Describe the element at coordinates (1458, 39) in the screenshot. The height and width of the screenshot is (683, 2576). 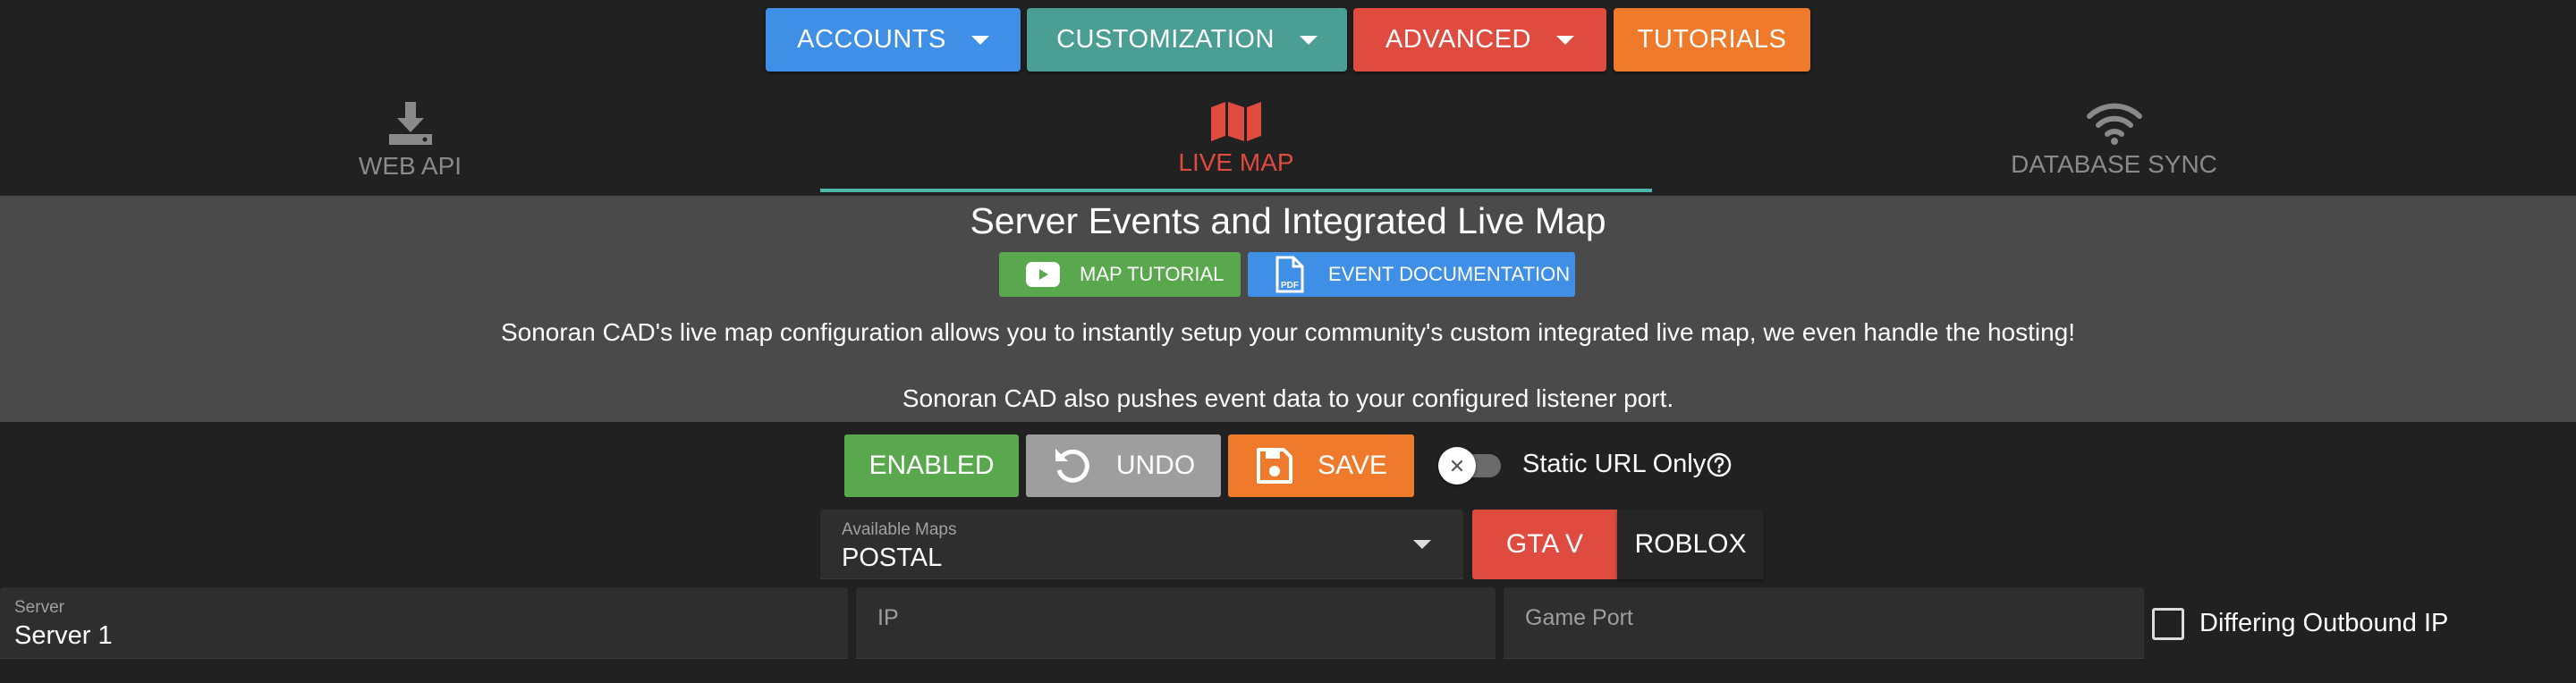
I see `advanced-label: ADVANCED` at that location.